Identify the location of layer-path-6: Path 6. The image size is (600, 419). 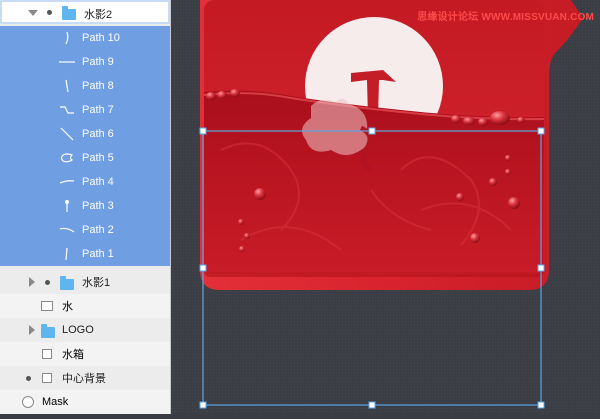
(85, 134).